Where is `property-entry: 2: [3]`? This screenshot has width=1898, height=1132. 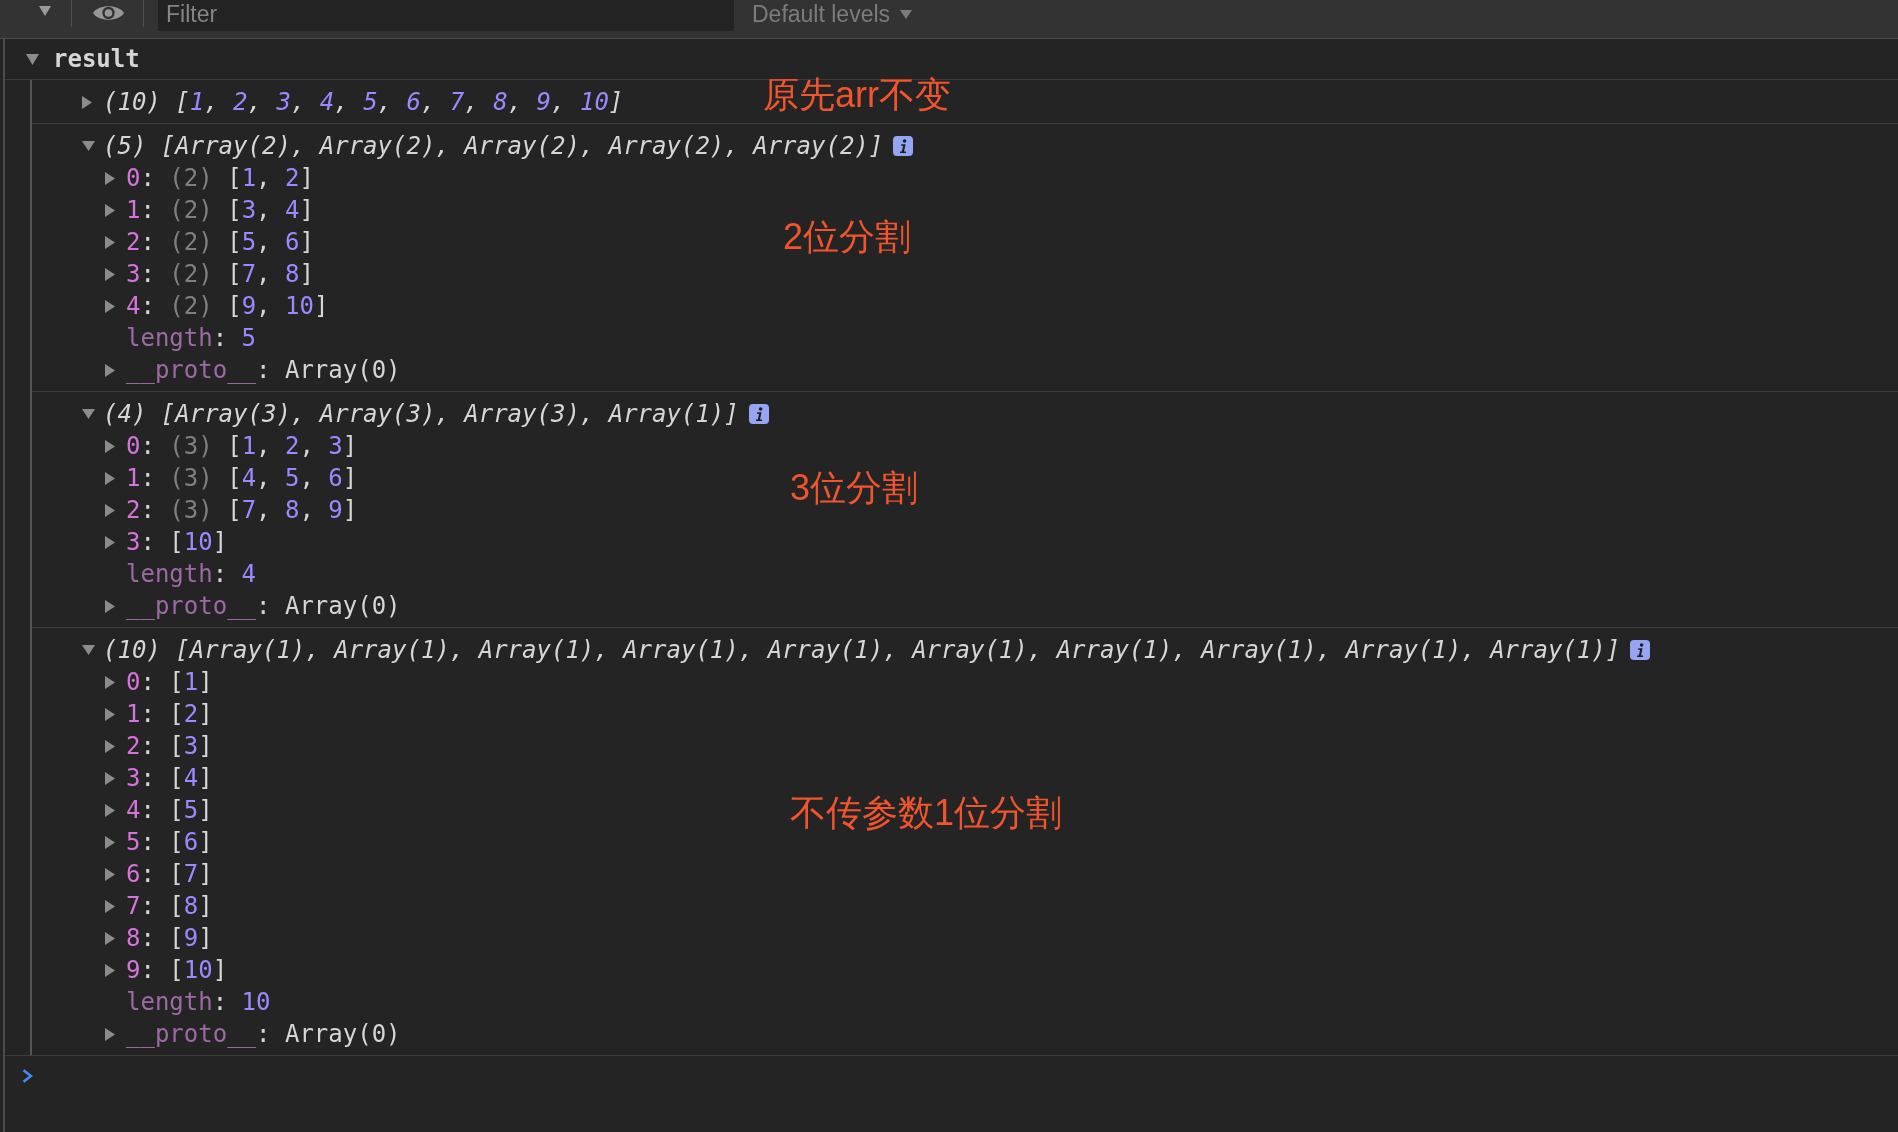
property-entry: 2: [3] is located at coordinates (169, 746).